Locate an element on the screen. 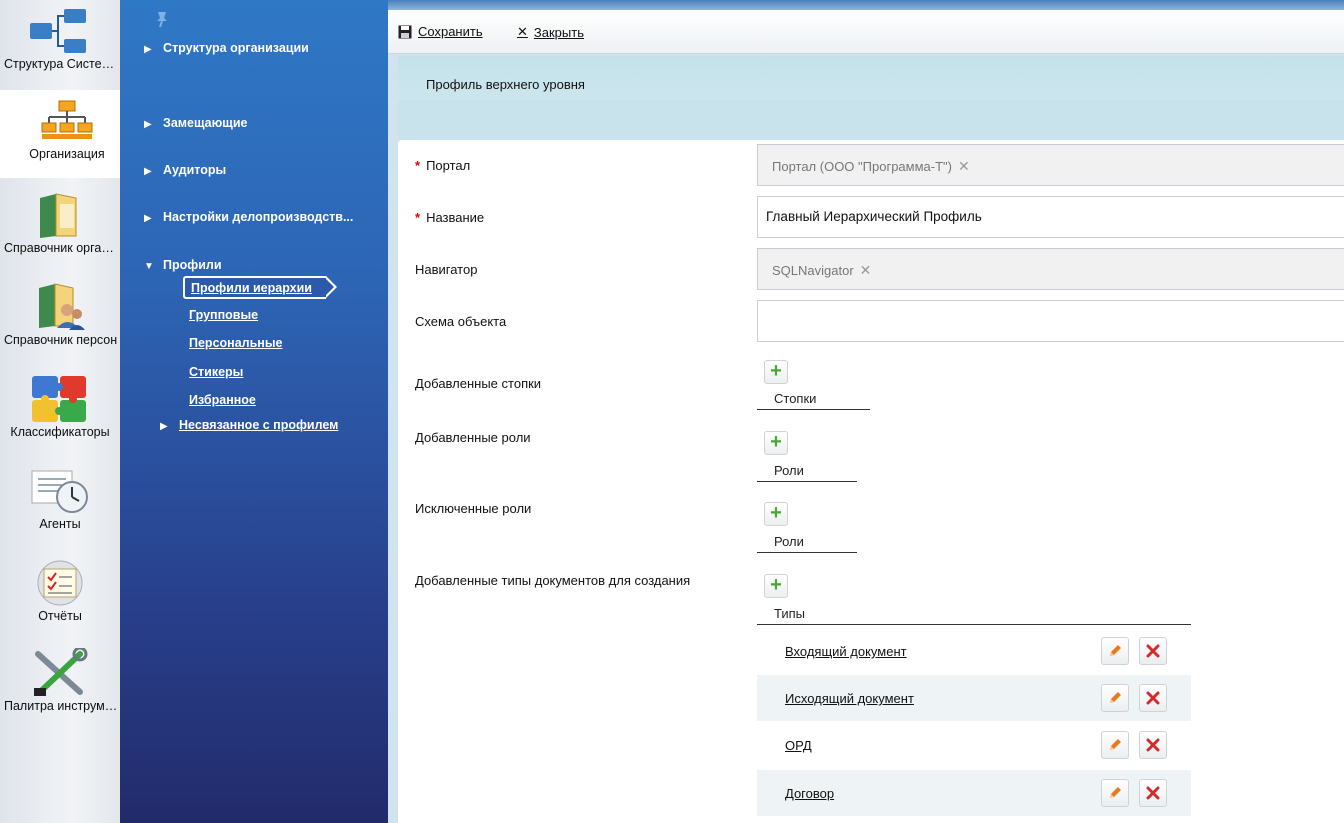 The width and height of the screenshot is (1344, 823). navigator-field: SQLNavigator ✕ is located at coordinates (1050, 269).